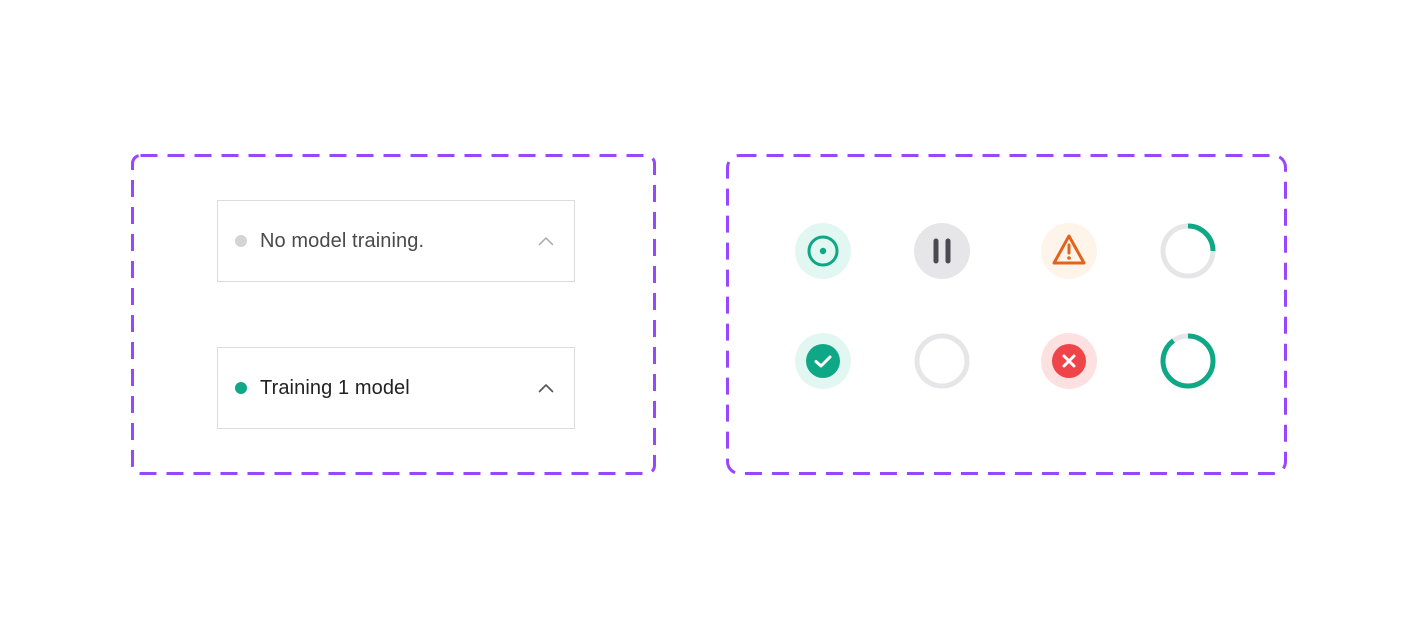 This screenshot has height=630, width=1419. Describe the element at coordinates (823, 361) in the screenshot. I see `success-check-icon` at that location.